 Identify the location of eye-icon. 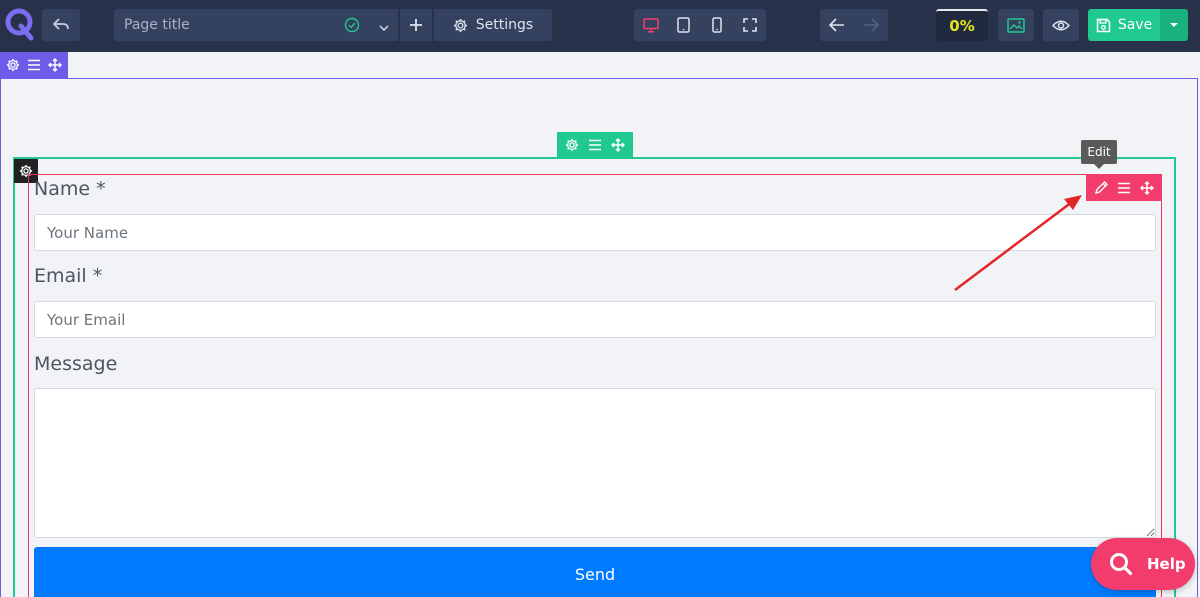
(1061, 25).